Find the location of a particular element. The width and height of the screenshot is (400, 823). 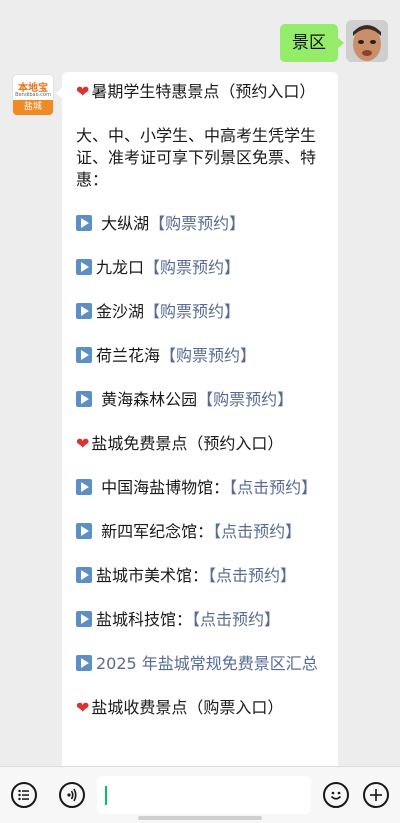

list-item: 荷兰花海【购票预约】 is located at coordinates (202, 356).